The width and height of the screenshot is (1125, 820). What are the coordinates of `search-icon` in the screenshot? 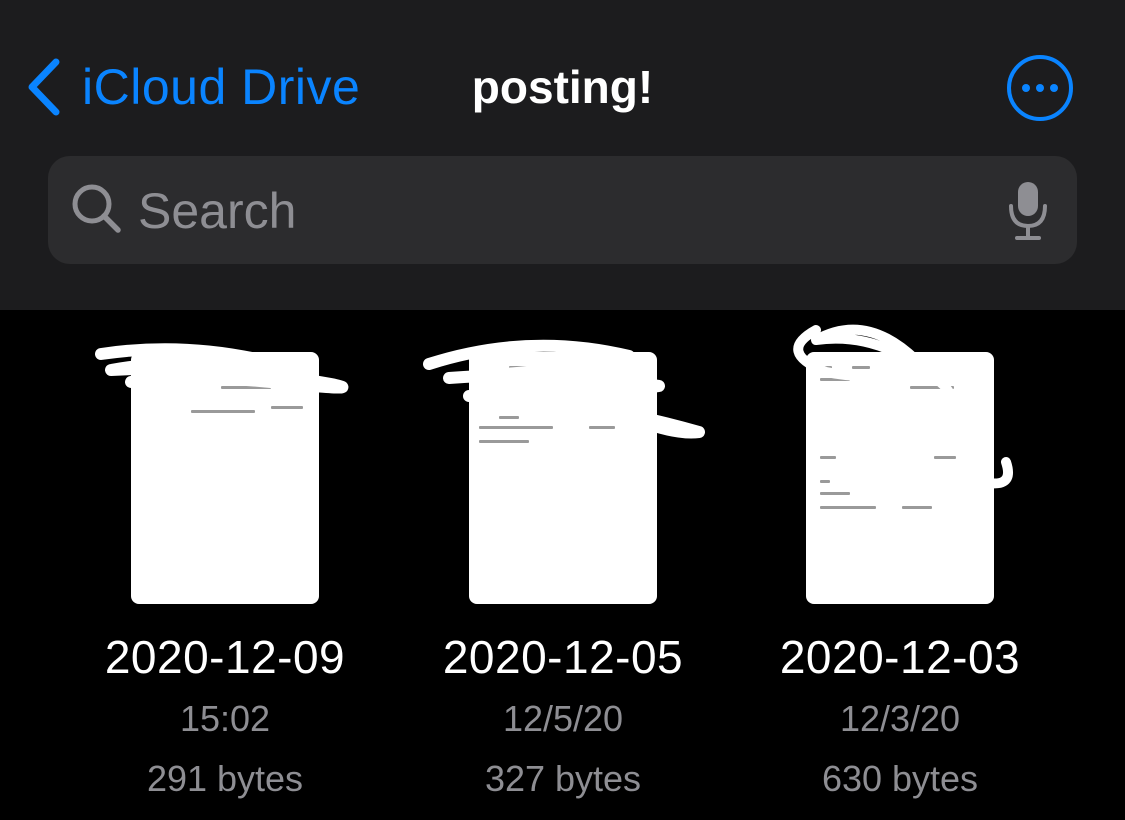 It's located at (96, 208).